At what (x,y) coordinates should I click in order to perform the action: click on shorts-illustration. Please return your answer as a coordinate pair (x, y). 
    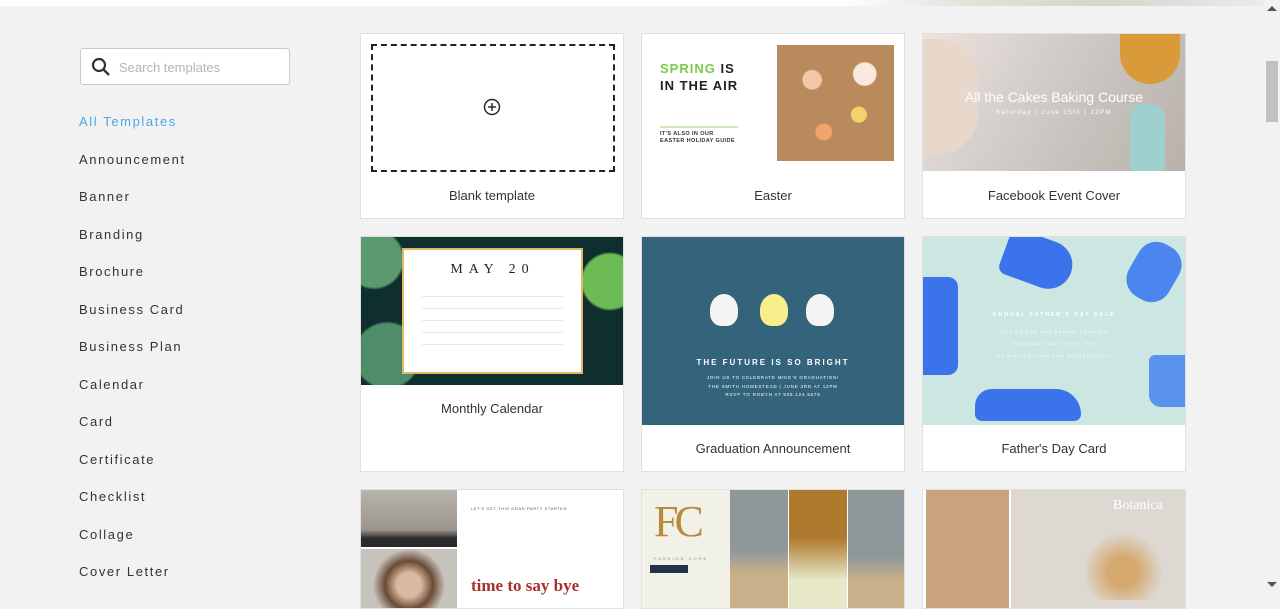
    Looking at the image, I should click on (1167, 381).